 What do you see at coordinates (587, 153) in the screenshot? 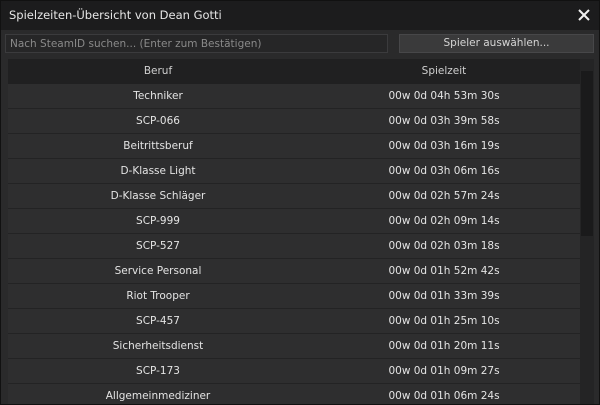
I see `scrollbar-thumb` at bounding box center [587, 153].